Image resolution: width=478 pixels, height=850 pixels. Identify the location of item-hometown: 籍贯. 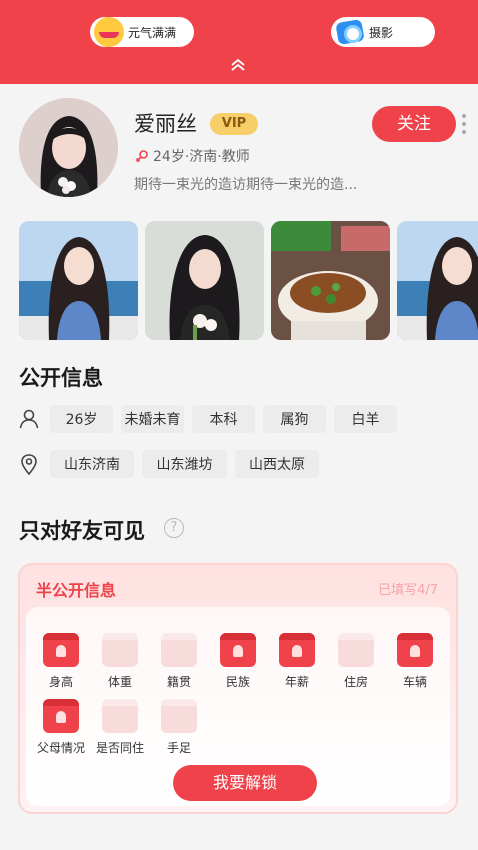
(179, 661).